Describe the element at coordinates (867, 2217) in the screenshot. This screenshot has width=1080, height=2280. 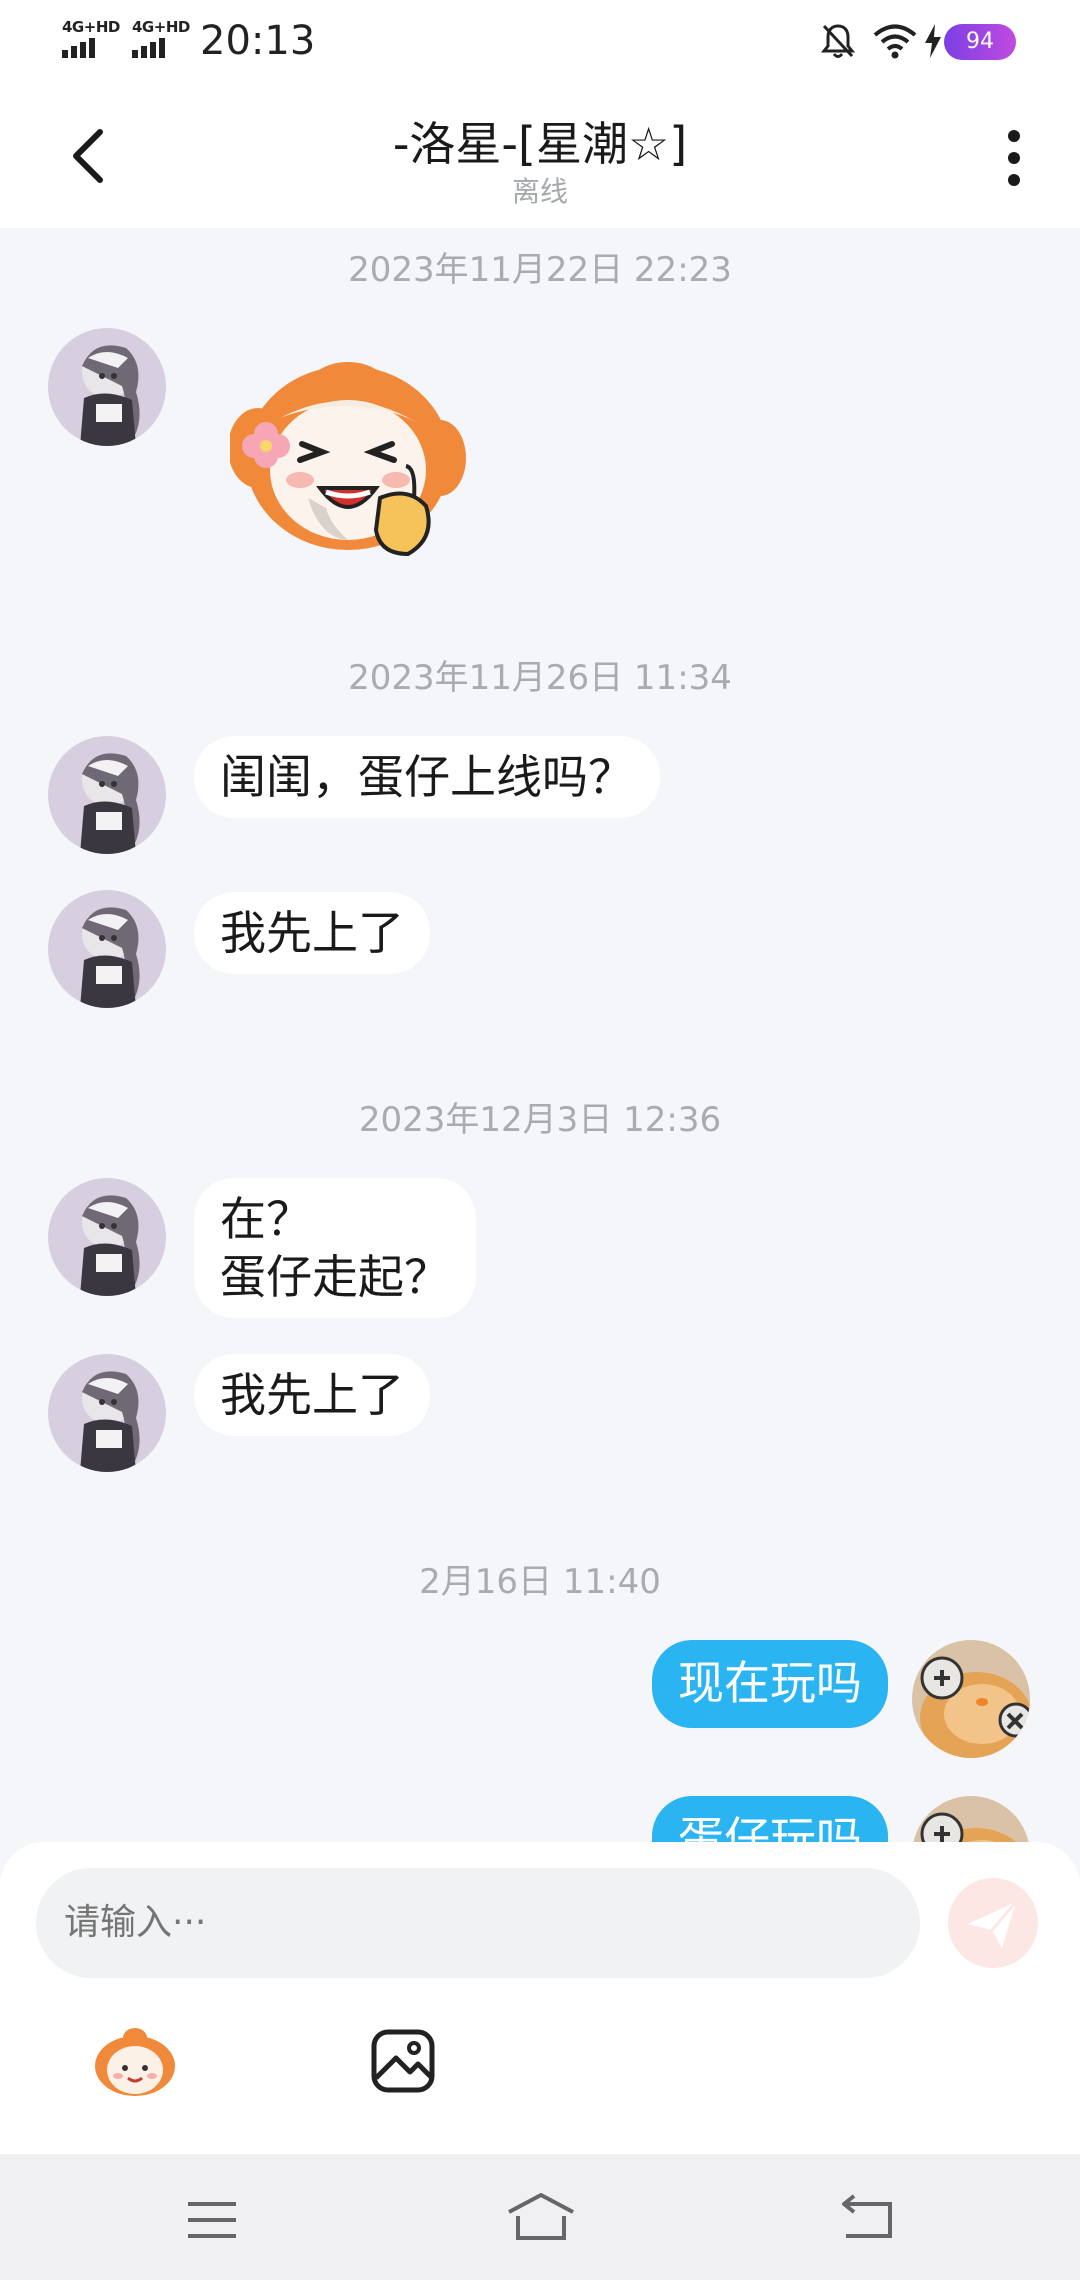
I see `return-icon` at that location.